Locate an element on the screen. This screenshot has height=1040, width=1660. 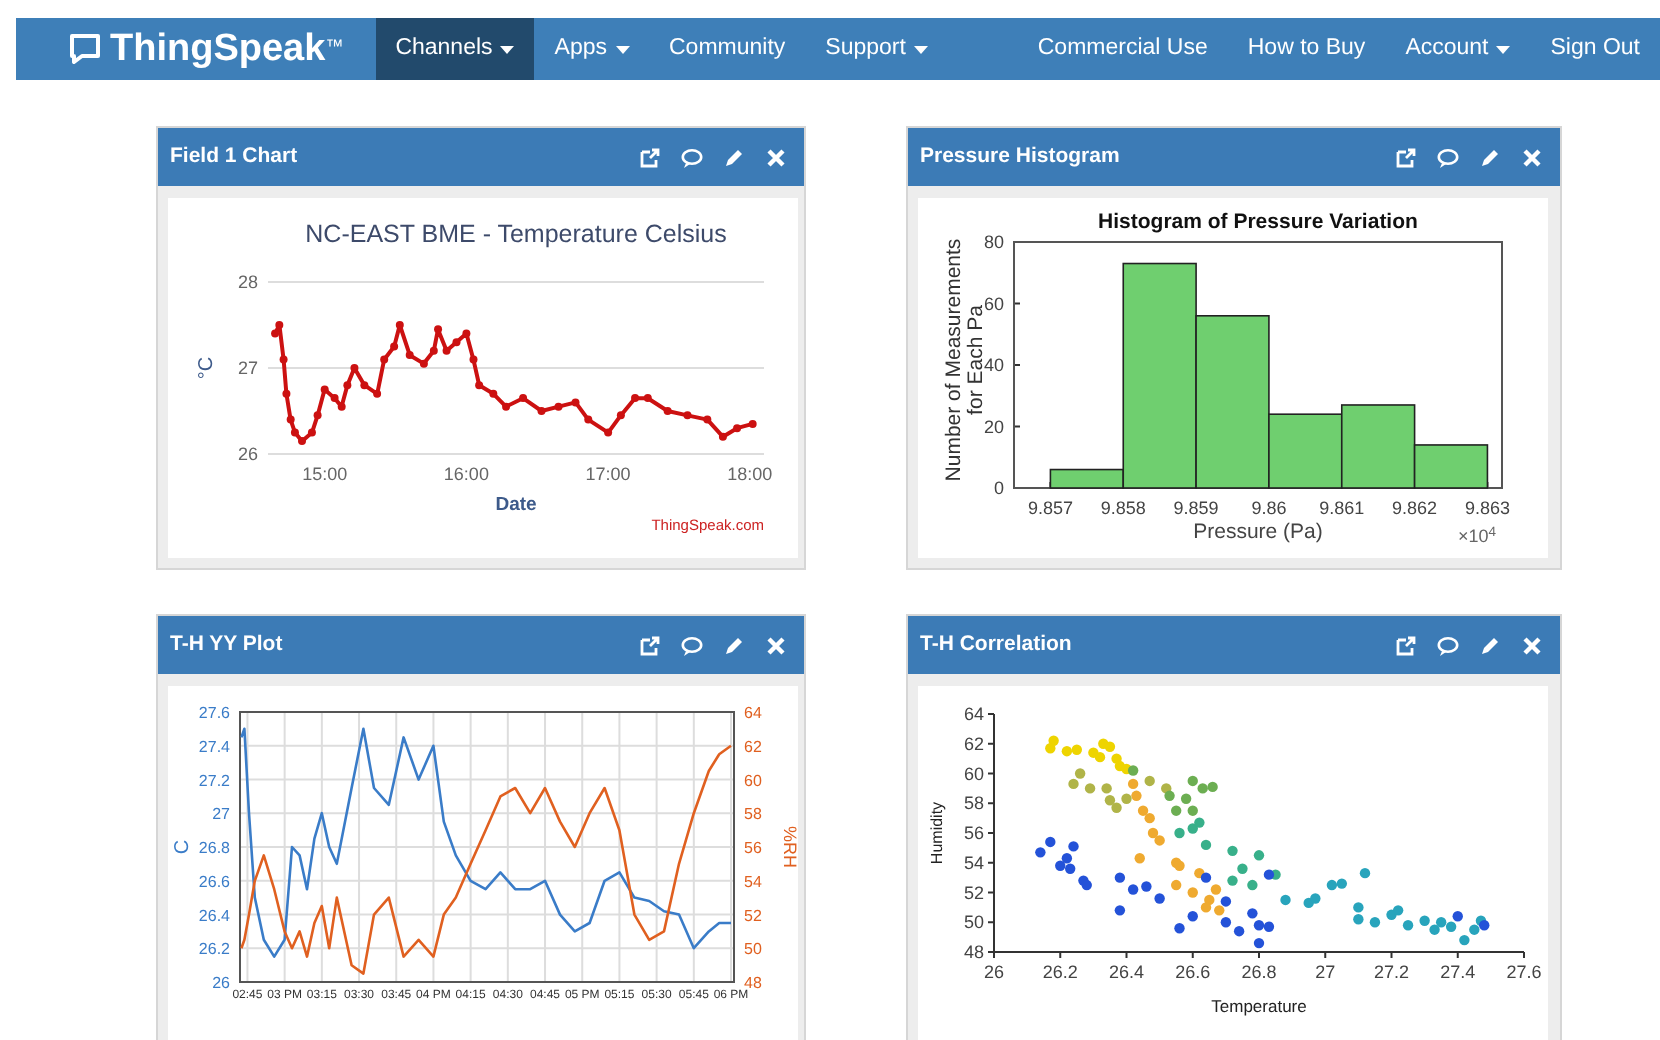
axis-label: Pressure (Pa) is located at coordinates (1258, 532).